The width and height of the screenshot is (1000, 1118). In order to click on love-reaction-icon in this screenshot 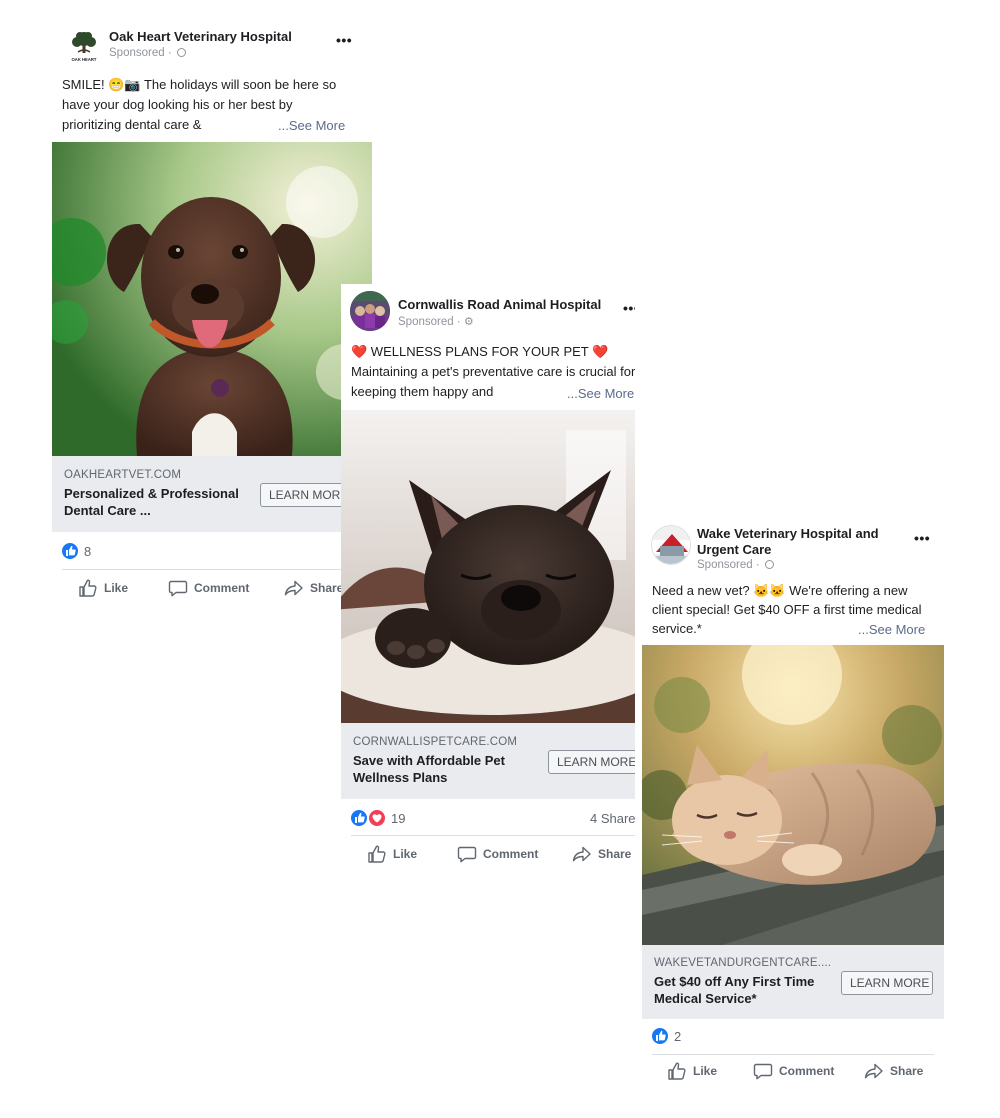, I will do `click(377, 818)`.